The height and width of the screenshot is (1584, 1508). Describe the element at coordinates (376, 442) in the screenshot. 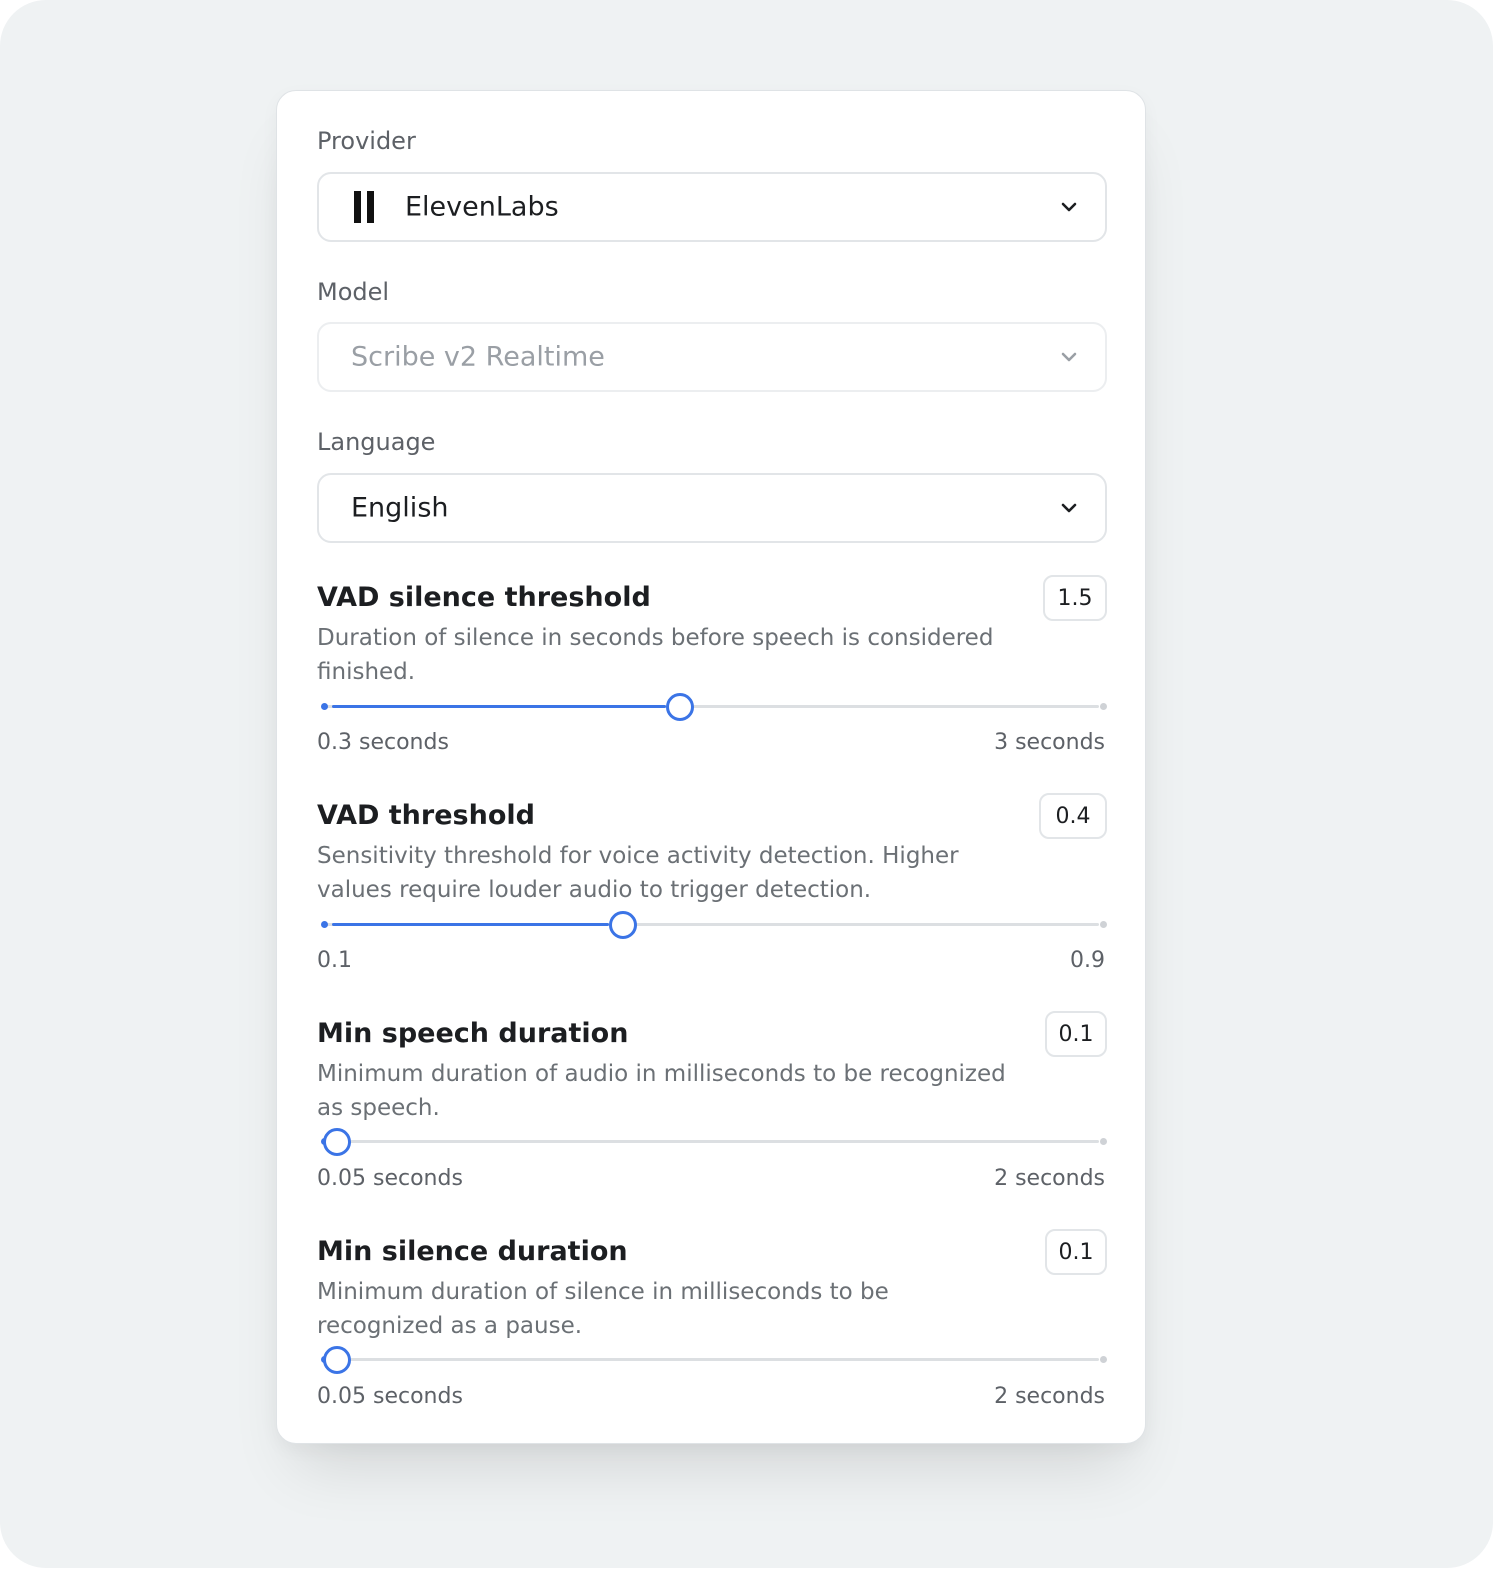

I see `language-label: Language` at that location.